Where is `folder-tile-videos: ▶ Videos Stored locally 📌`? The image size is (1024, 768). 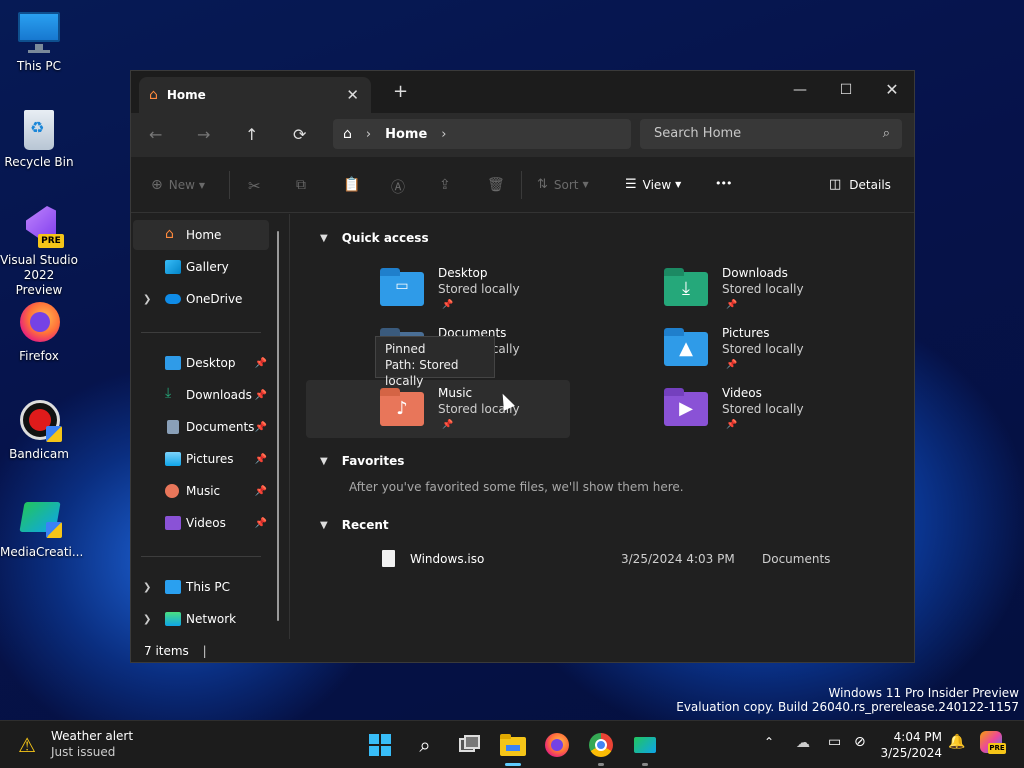
folder-tile-videos: ▶ Videos Stored locally 📌 is located at coordinates (722, 409).